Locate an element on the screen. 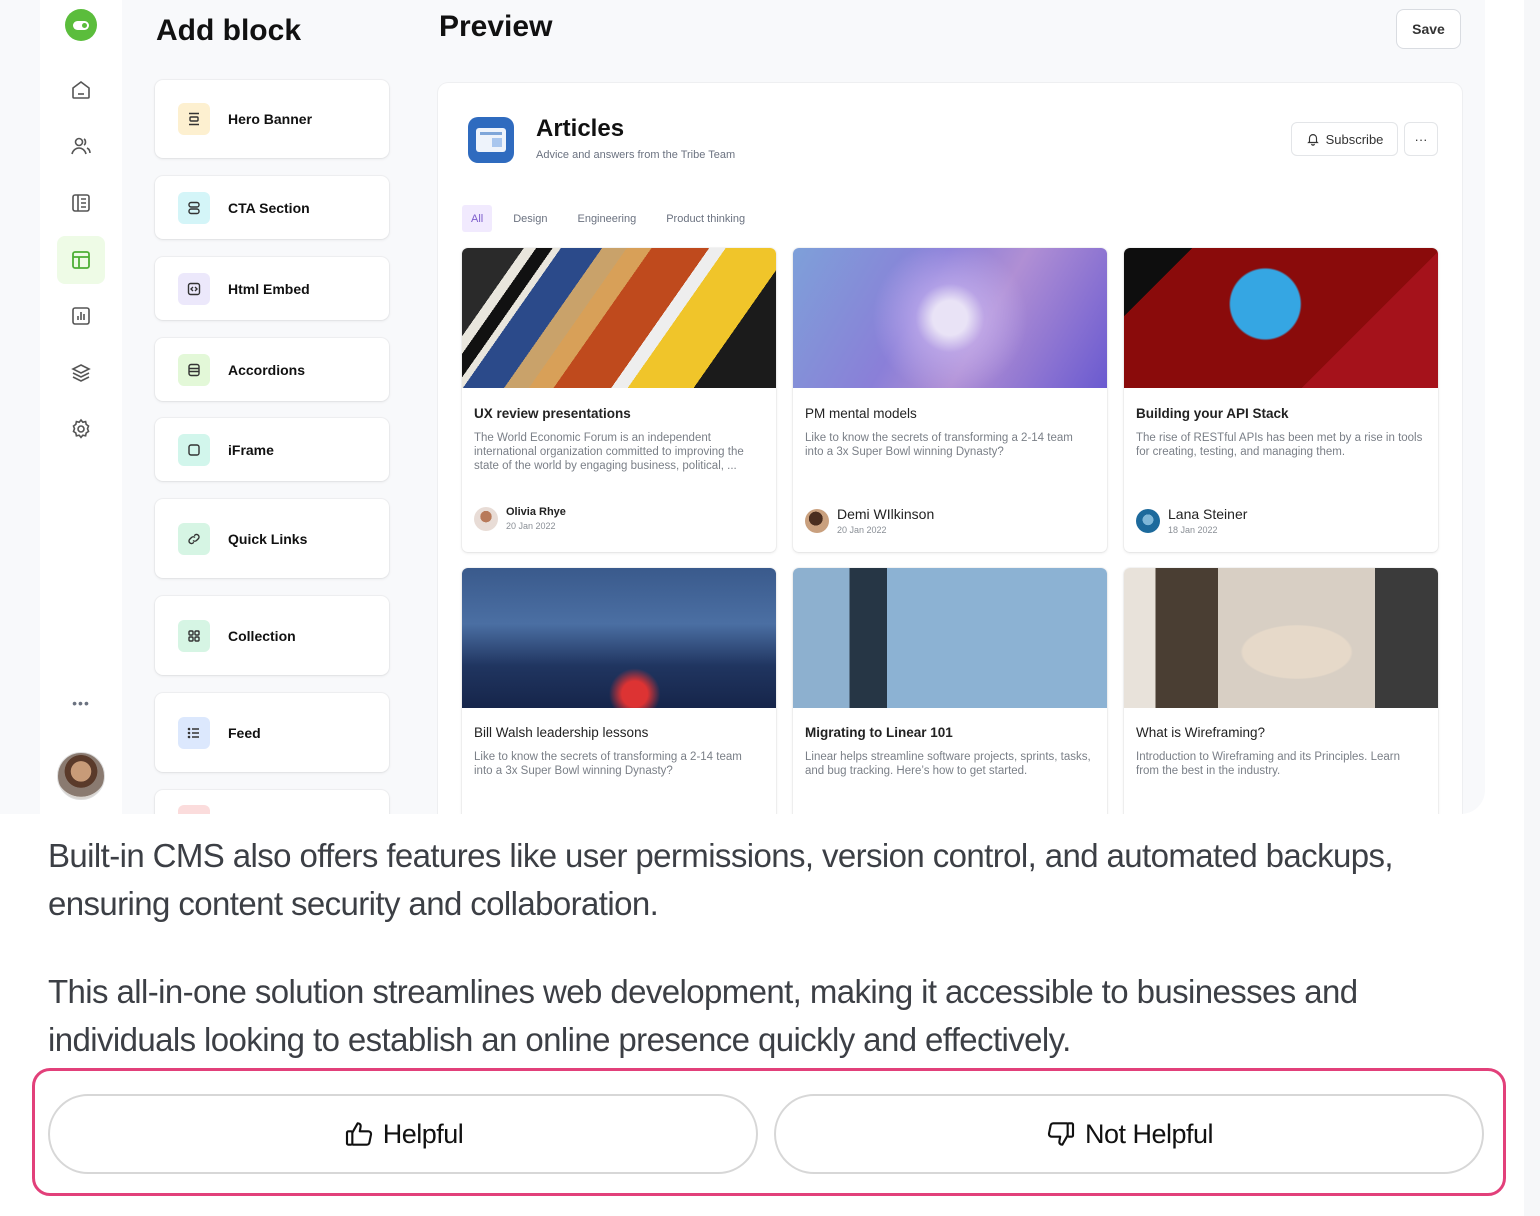 The image size is (1540, 1216). sidebar-item-layout is located at coordinates (81, 260).